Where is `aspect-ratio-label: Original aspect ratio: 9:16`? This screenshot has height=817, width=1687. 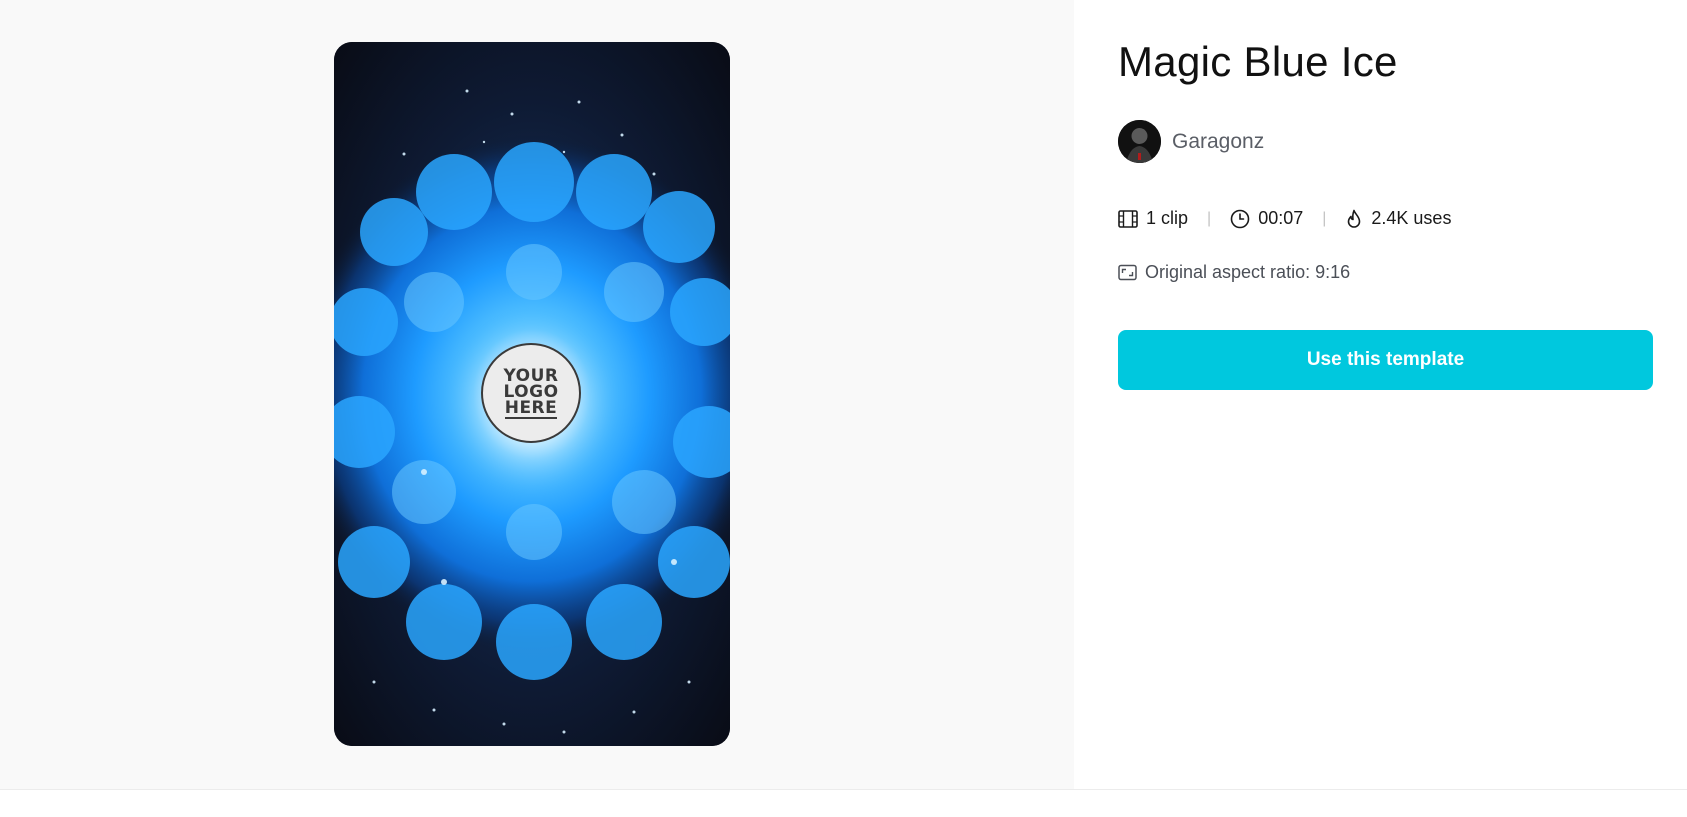
aspect-ratio-label: Original aspect ratio: 9:16 is located at coordinates (1248, 272).